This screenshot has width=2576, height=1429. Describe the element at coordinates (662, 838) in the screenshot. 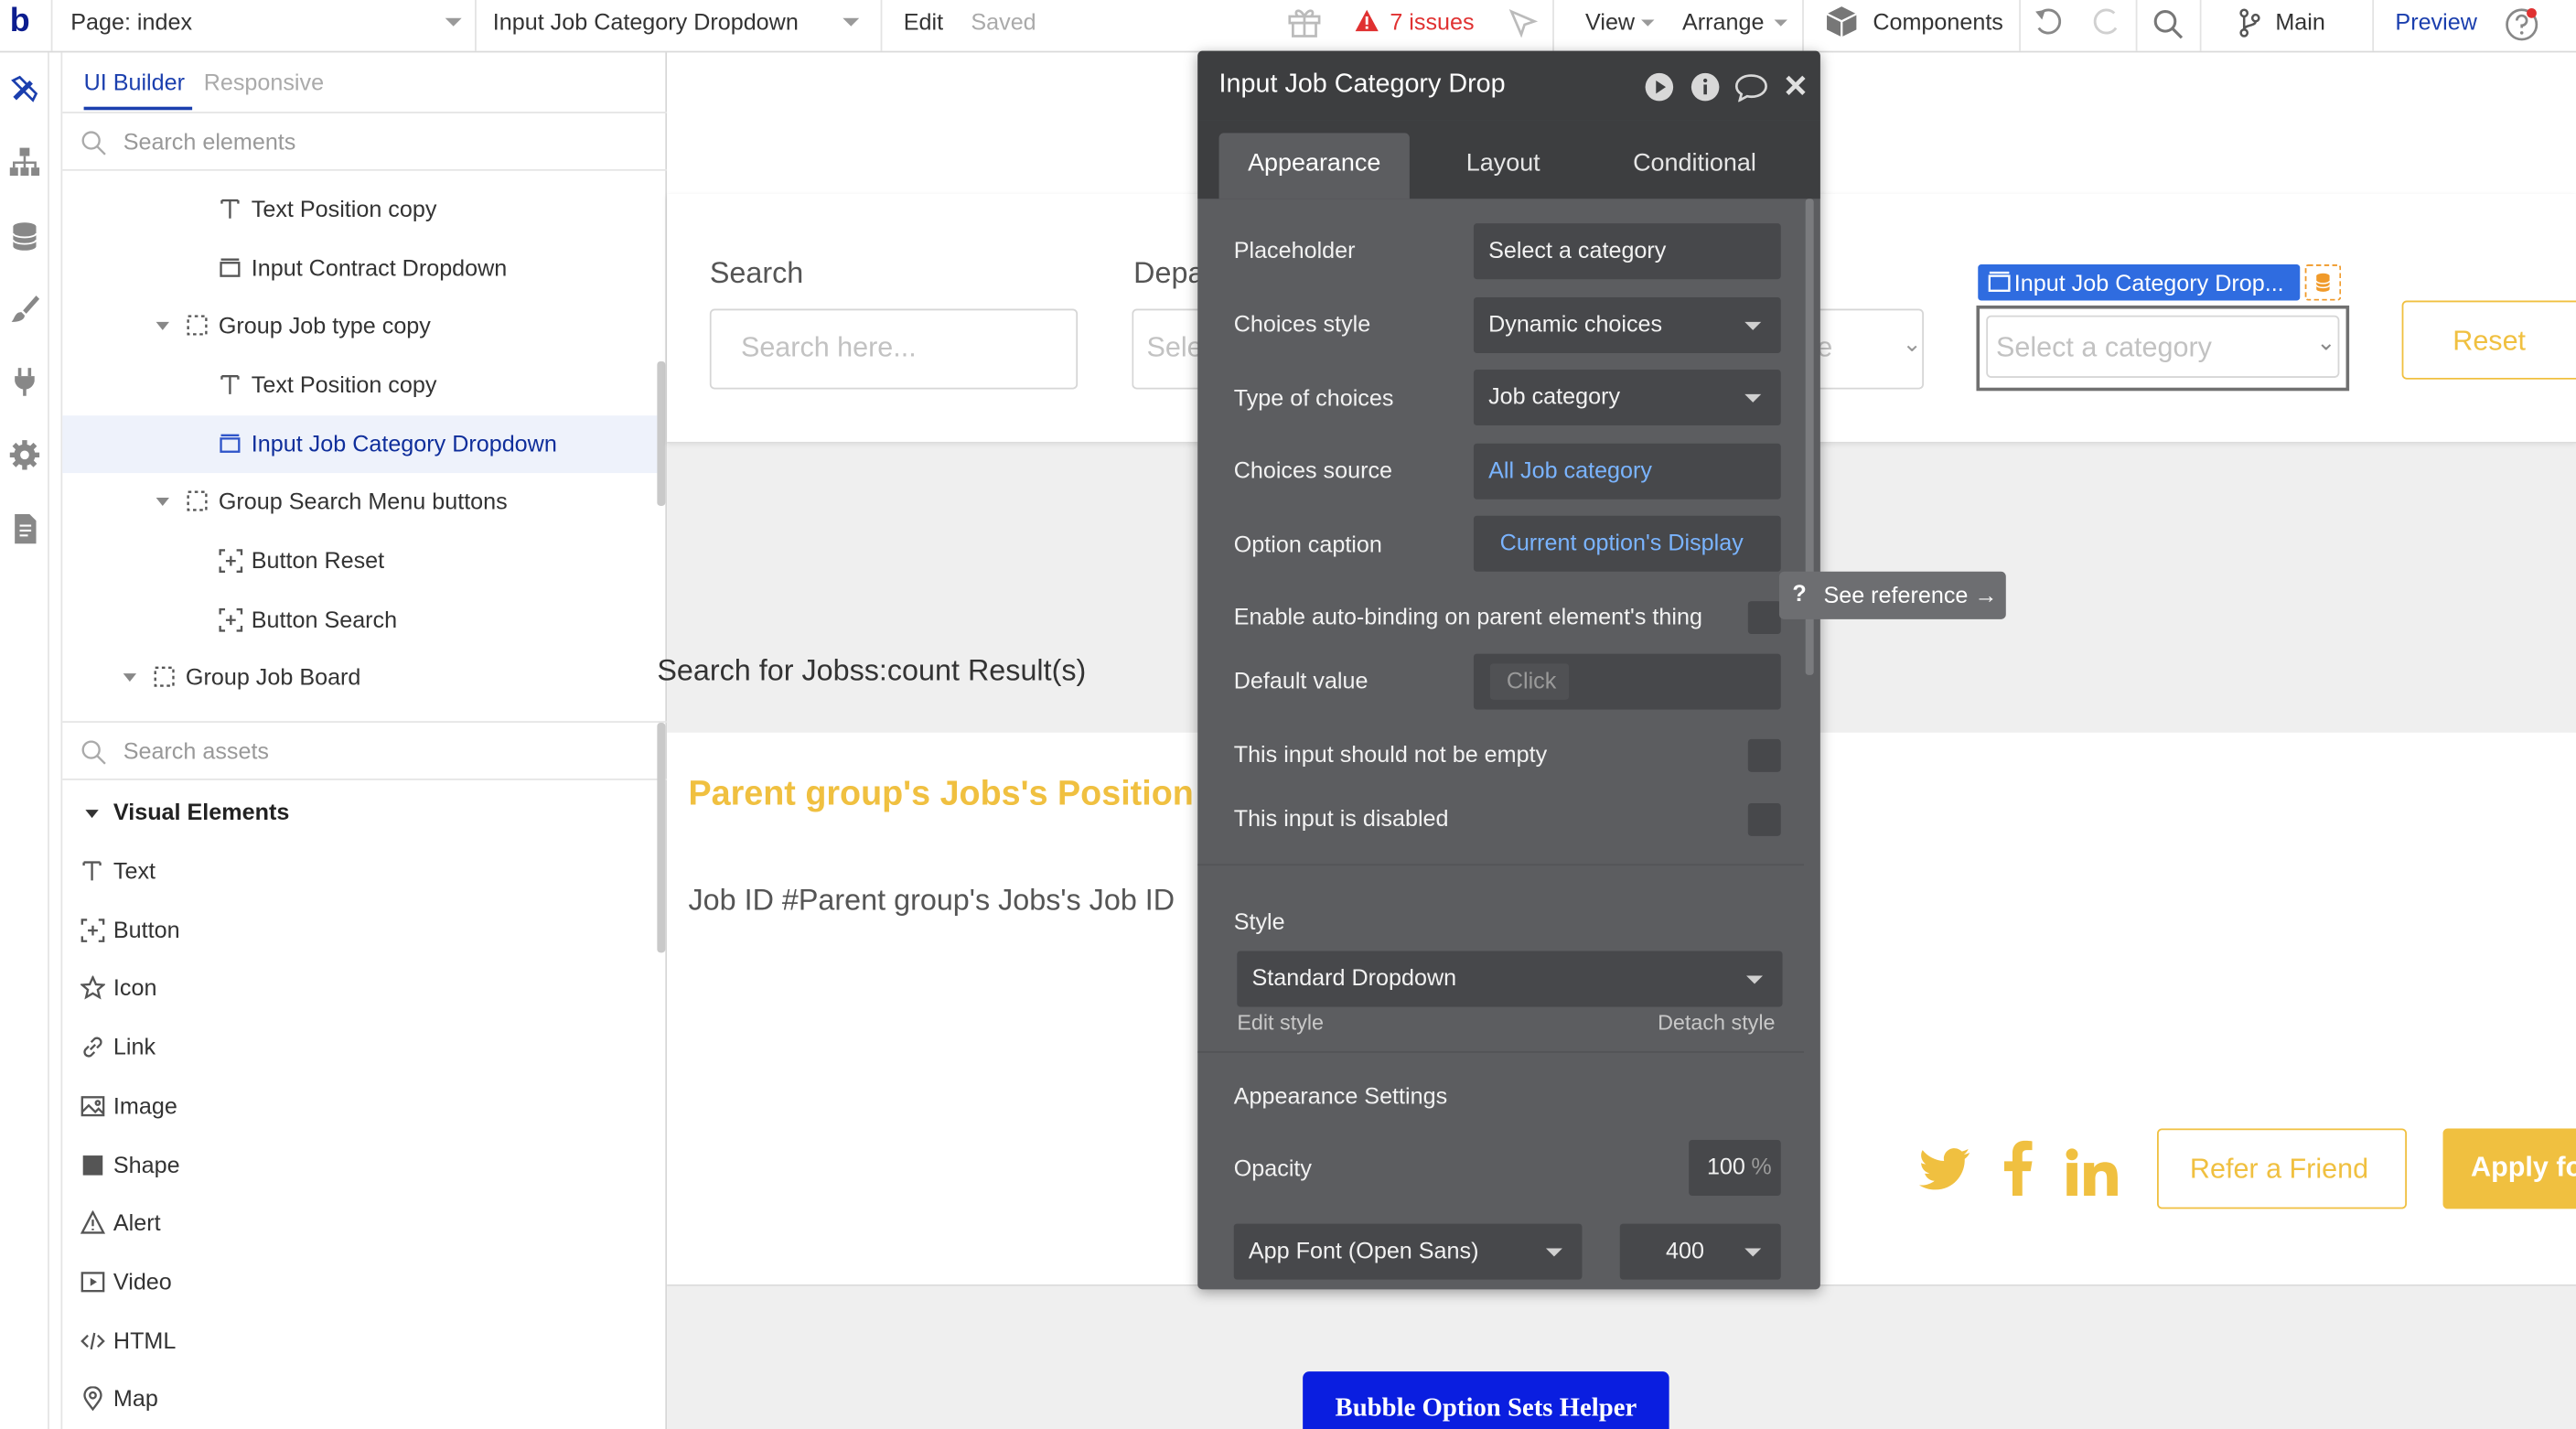

I see `assets-scrollbar` at that location.